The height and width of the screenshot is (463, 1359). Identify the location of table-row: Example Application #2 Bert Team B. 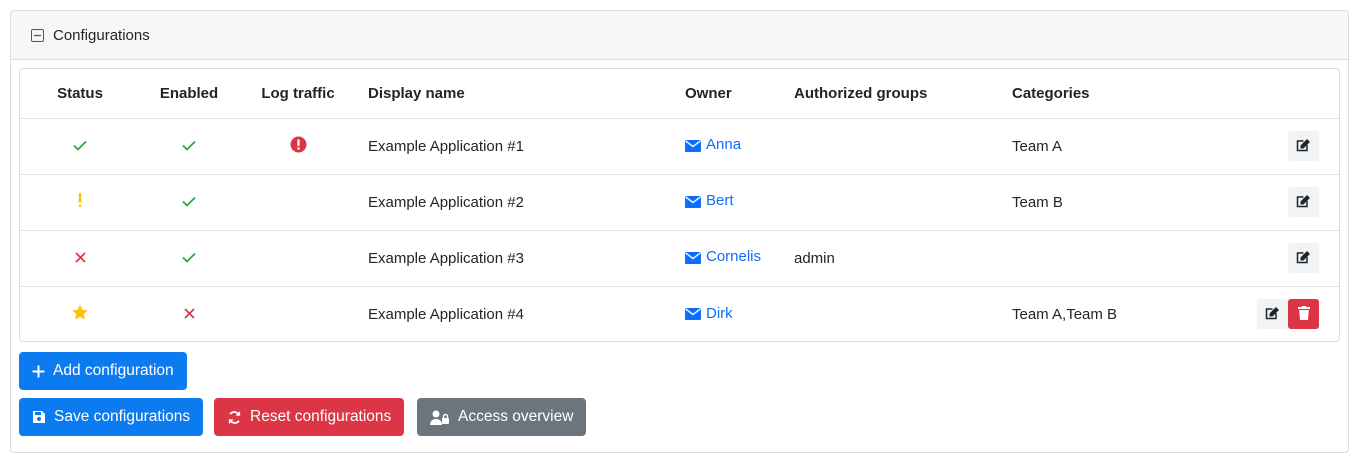
(679, 201).